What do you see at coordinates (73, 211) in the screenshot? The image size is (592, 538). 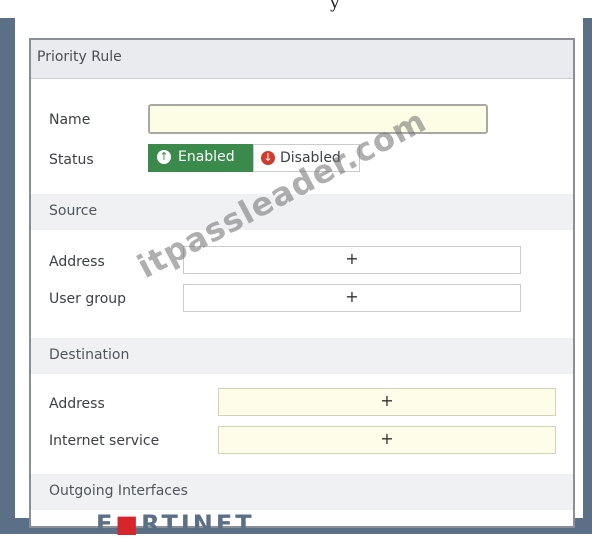 I see `source-header-label: Source` at bounding box center [73, 211].